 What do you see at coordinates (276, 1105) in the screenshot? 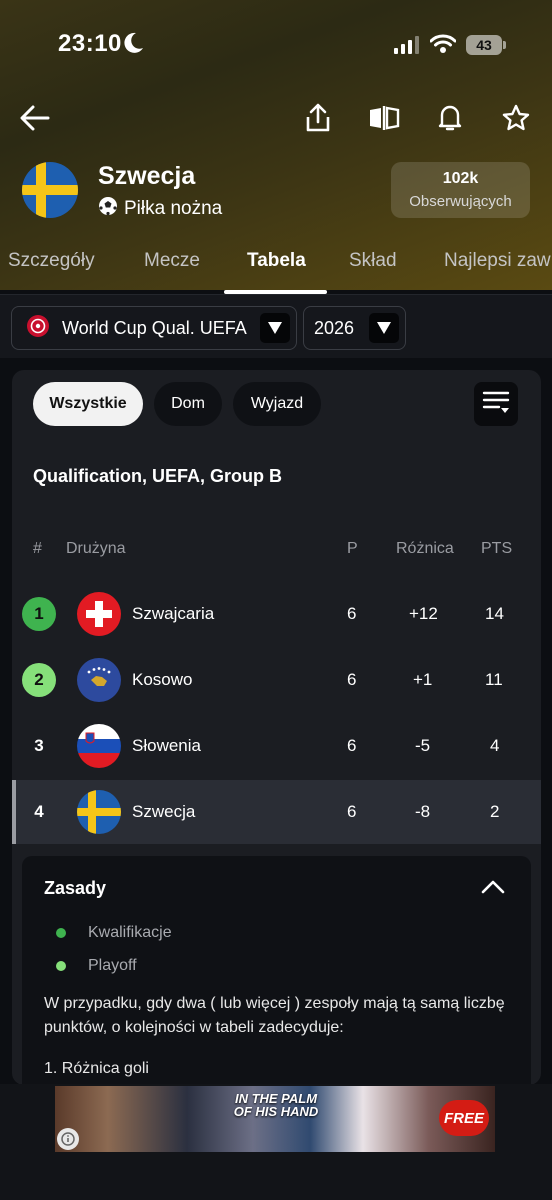
I see `ad-title: IN THE PALM OF HIS HAND` at bounding box center [276, 1105].